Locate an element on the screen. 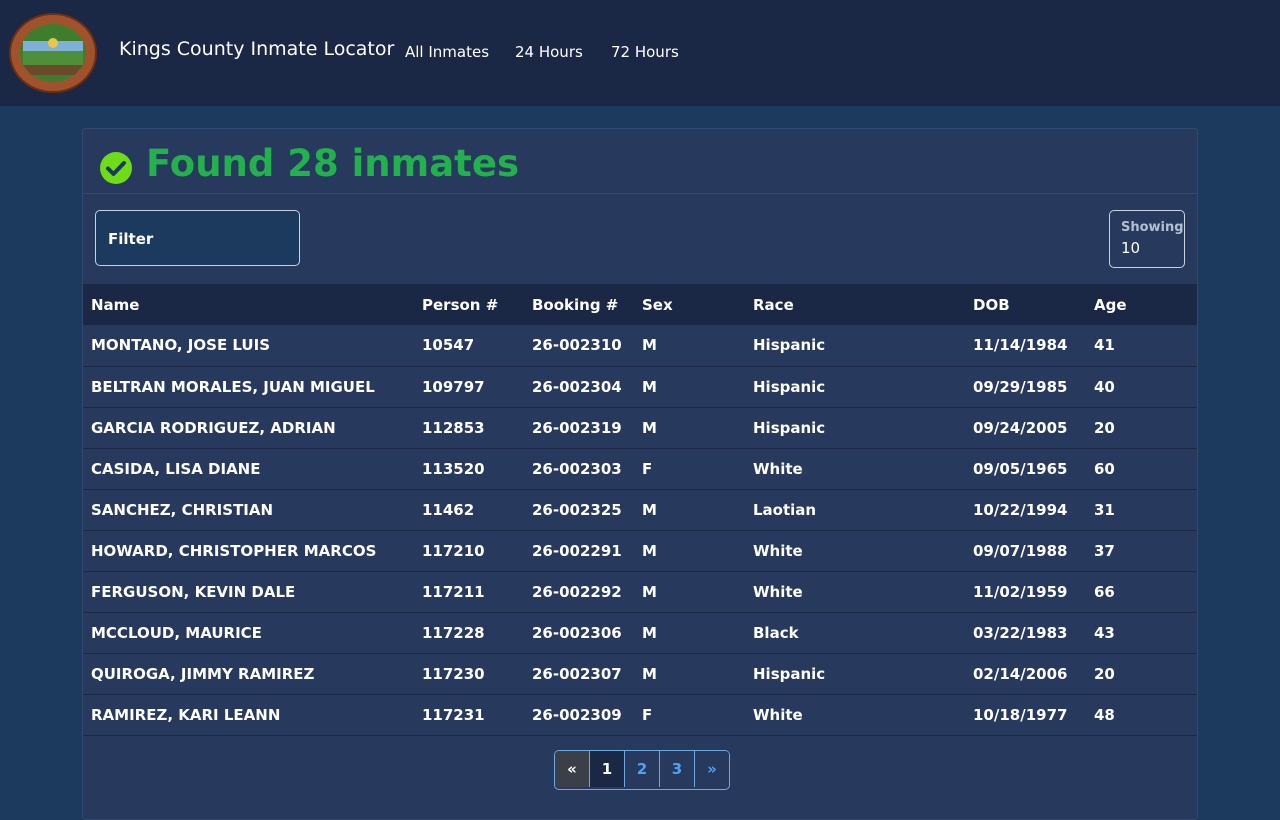 This screenshot has width=1280, height=820. cell-age: 60 is located at coordinates (1104, 468).